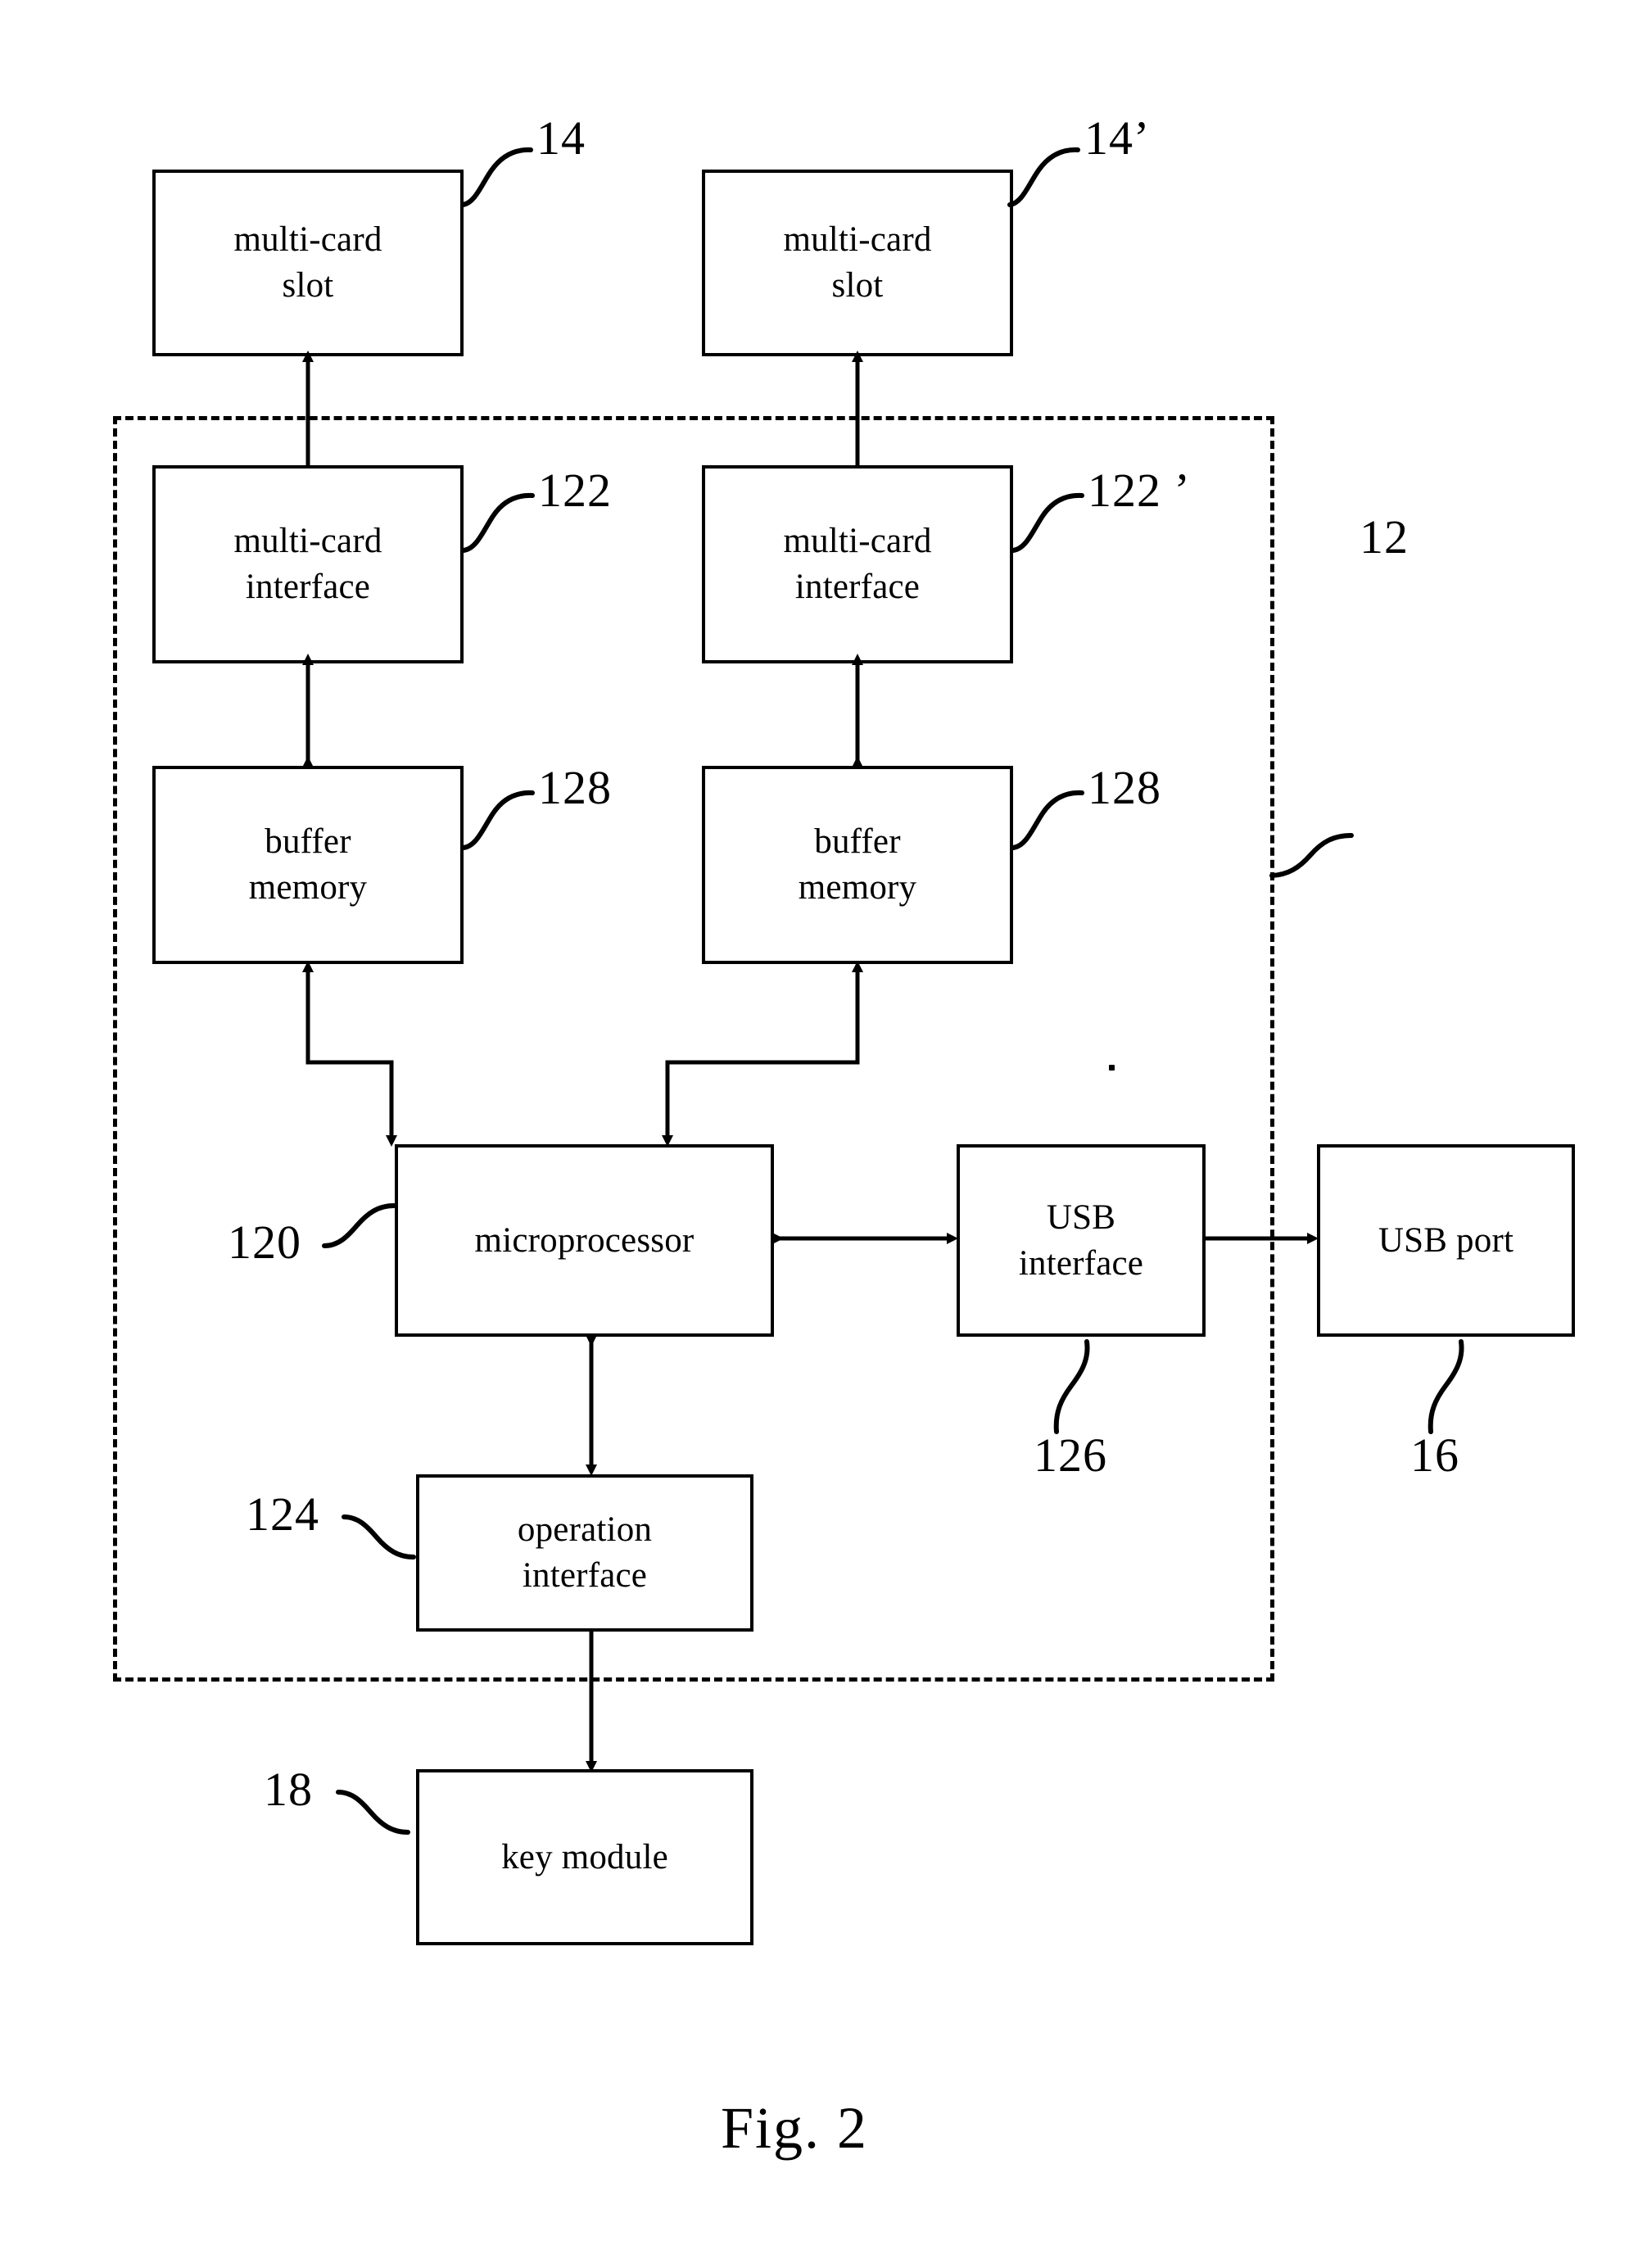  What do you see at coordinates (282, 1514) in the screenshot?
I see `ref-numeral-124: 124` at bounding box center [282, 1514].